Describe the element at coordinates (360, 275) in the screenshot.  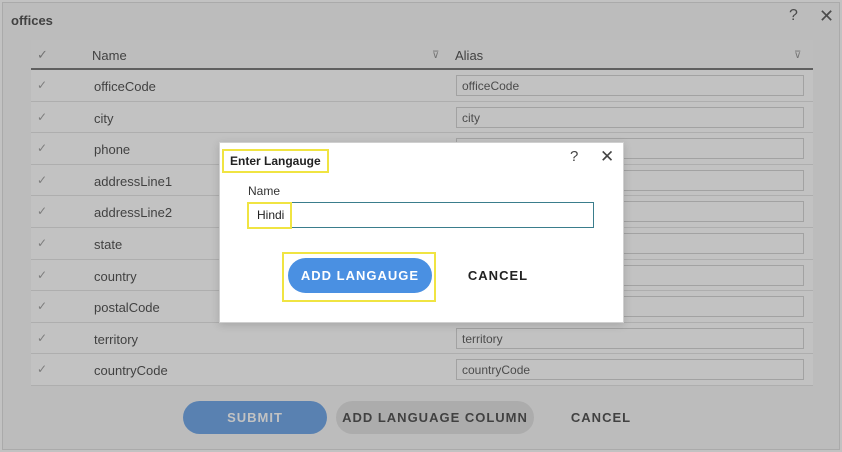
I see `add-language-button: ADD LANGAUGE` at that location.